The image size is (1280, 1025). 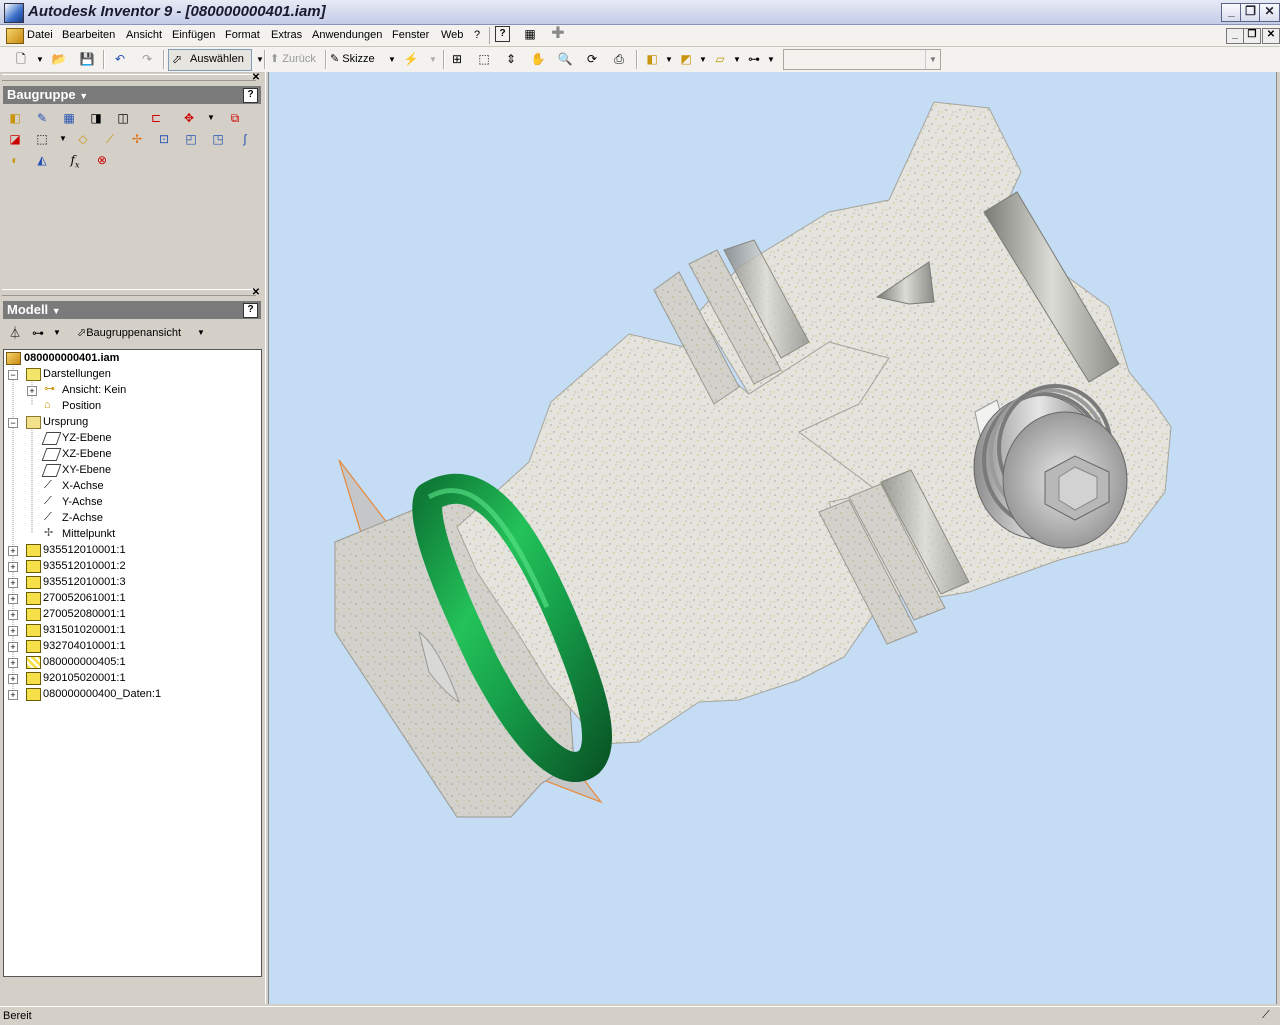 I want to click on assembly-view-button: ⬀Baugruppenansicht, so click(x=129, y=332).